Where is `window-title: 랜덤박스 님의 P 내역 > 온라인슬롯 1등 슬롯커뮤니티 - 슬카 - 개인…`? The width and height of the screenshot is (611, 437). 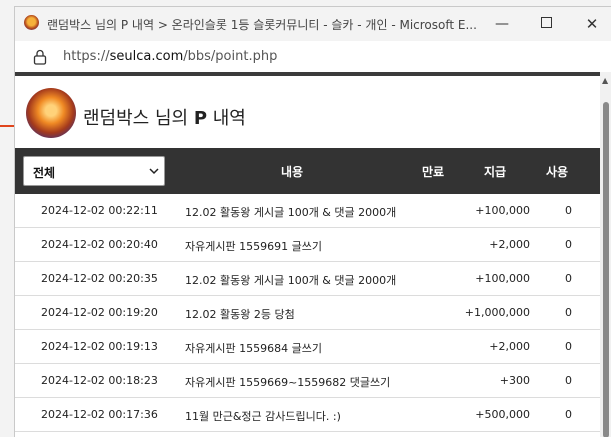 window-title: 랜덤박스 님의 P 내역 > 온라인슬롯 1등 슬롯커뮤니티 - 슬카 - 개인… is located at coordinates (262, 25).